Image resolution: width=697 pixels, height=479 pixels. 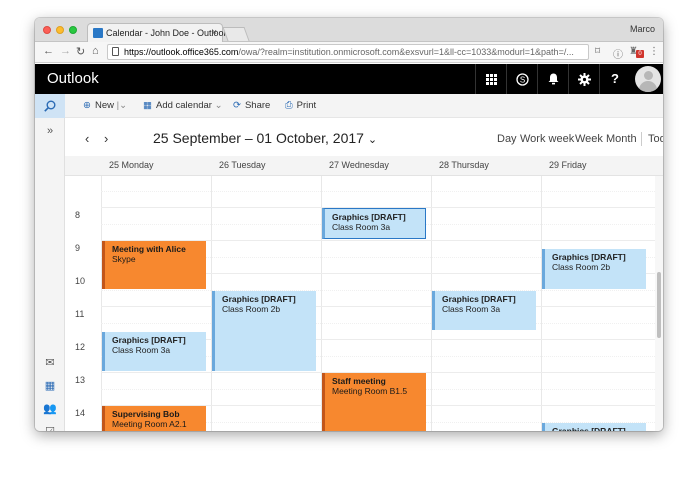 I want to click on event-title: Meeting with Alice, so click(x=149, y=249).